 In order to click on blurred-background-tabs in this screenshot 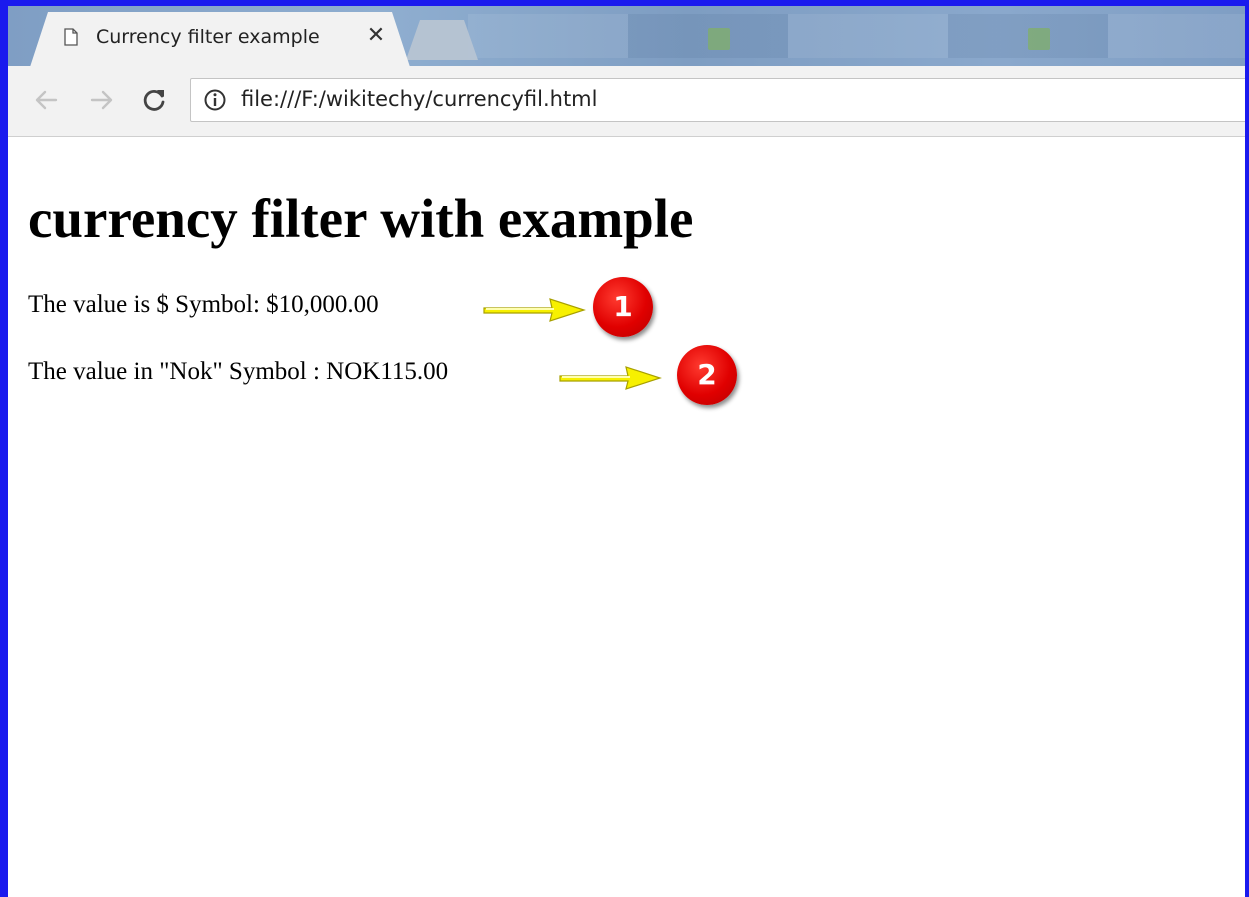, I will do `click(856, 36)`.